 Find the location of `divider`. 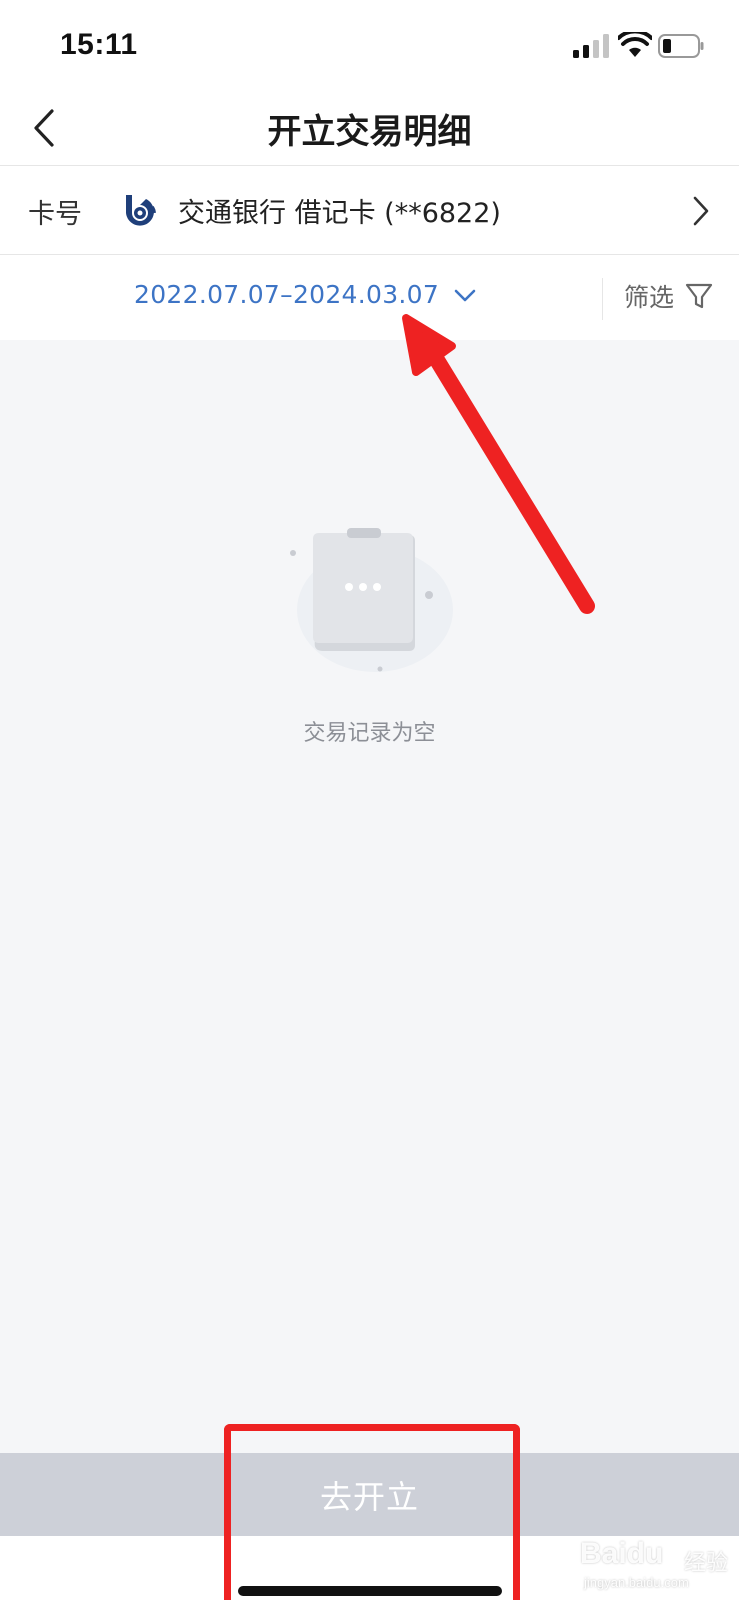

divider is located at coordinates (602, 299).